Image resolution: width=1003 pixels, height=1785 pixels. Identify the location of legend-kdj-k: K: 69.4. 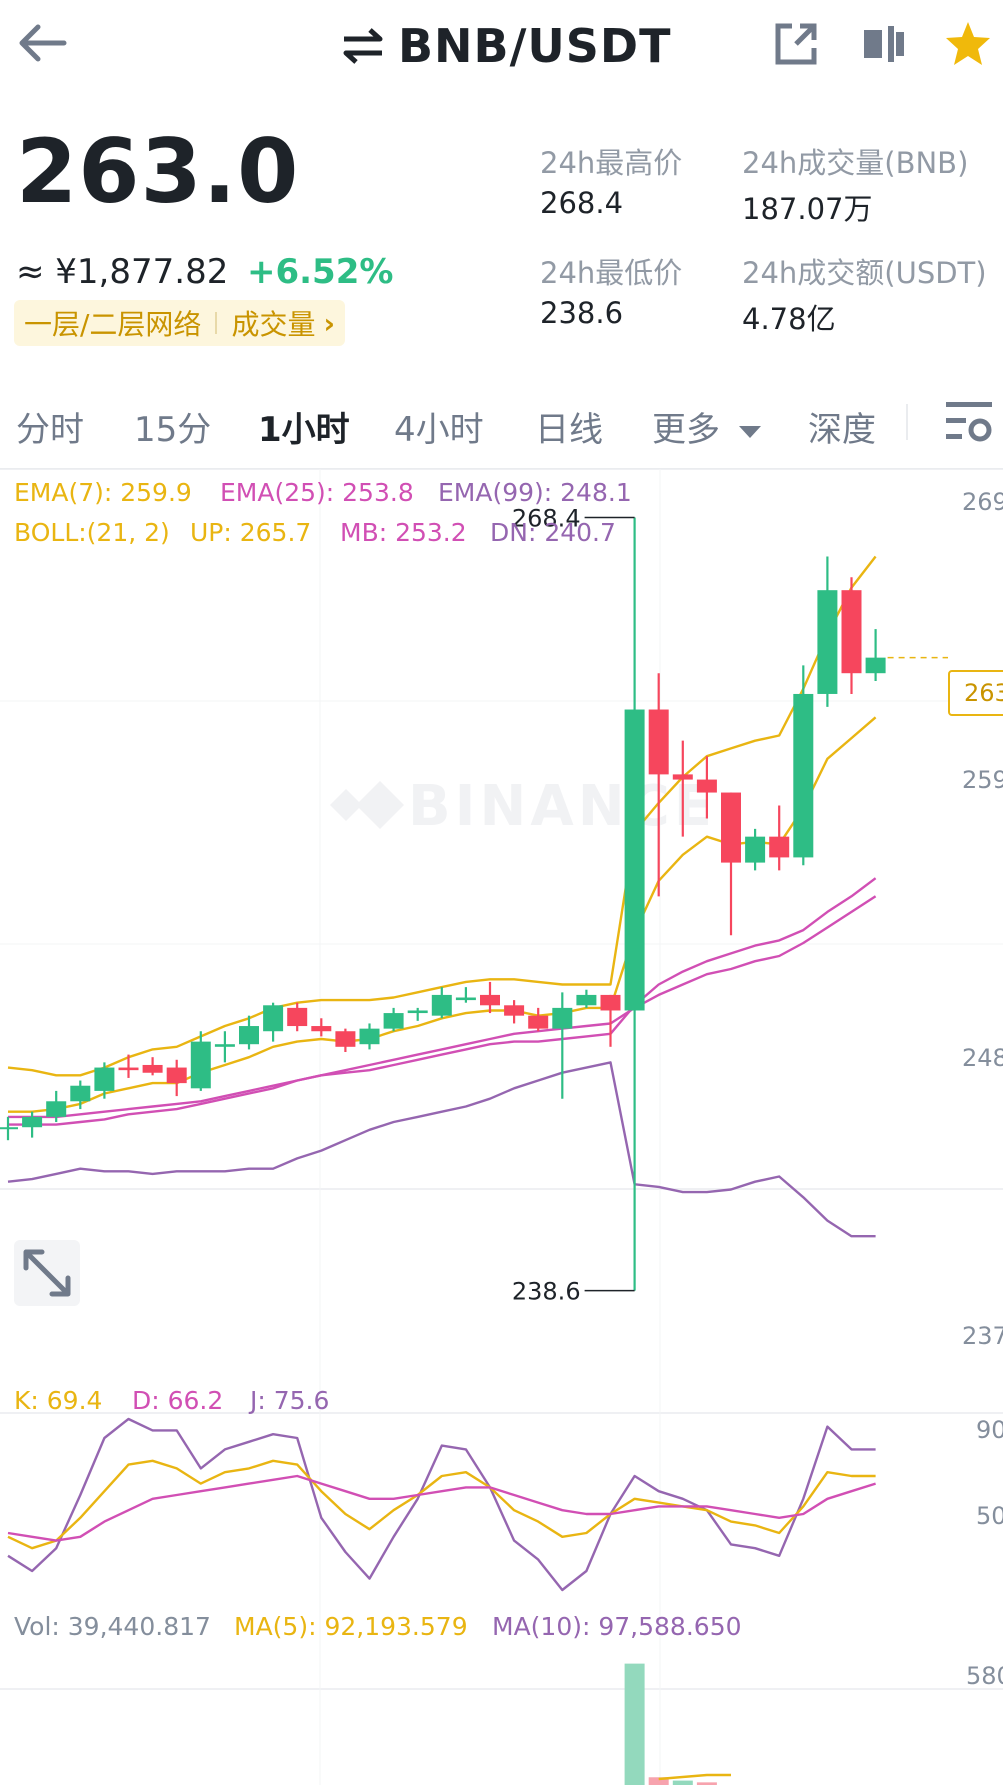
(58, 1400).